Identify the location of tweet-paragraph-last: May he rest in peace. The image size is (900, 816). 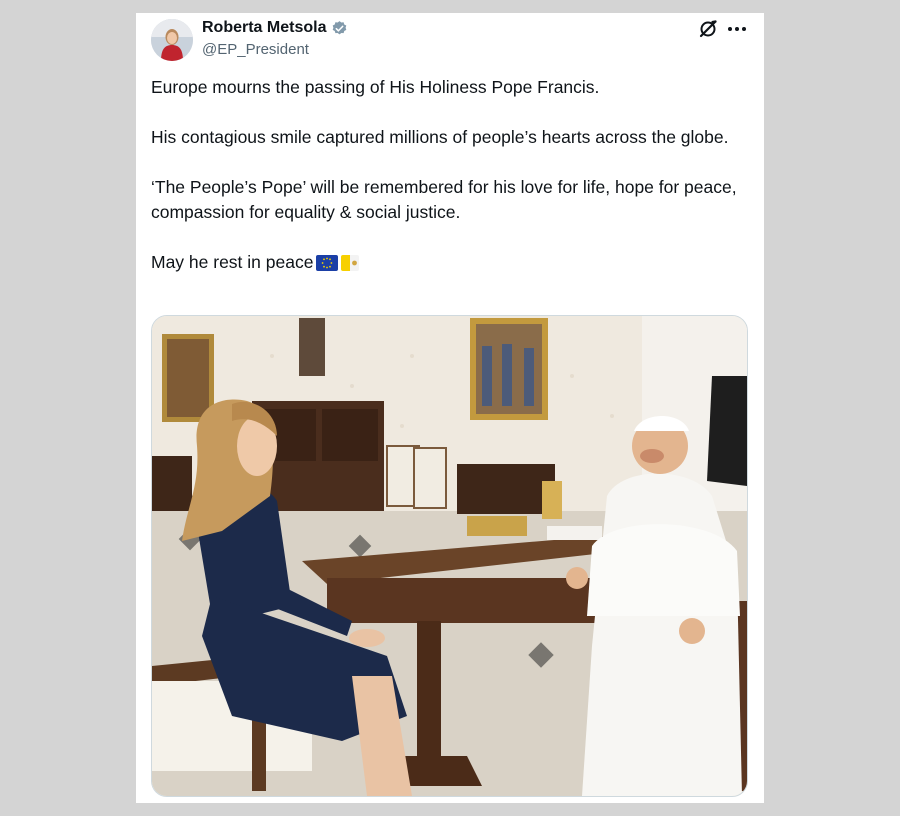
(451, 264).